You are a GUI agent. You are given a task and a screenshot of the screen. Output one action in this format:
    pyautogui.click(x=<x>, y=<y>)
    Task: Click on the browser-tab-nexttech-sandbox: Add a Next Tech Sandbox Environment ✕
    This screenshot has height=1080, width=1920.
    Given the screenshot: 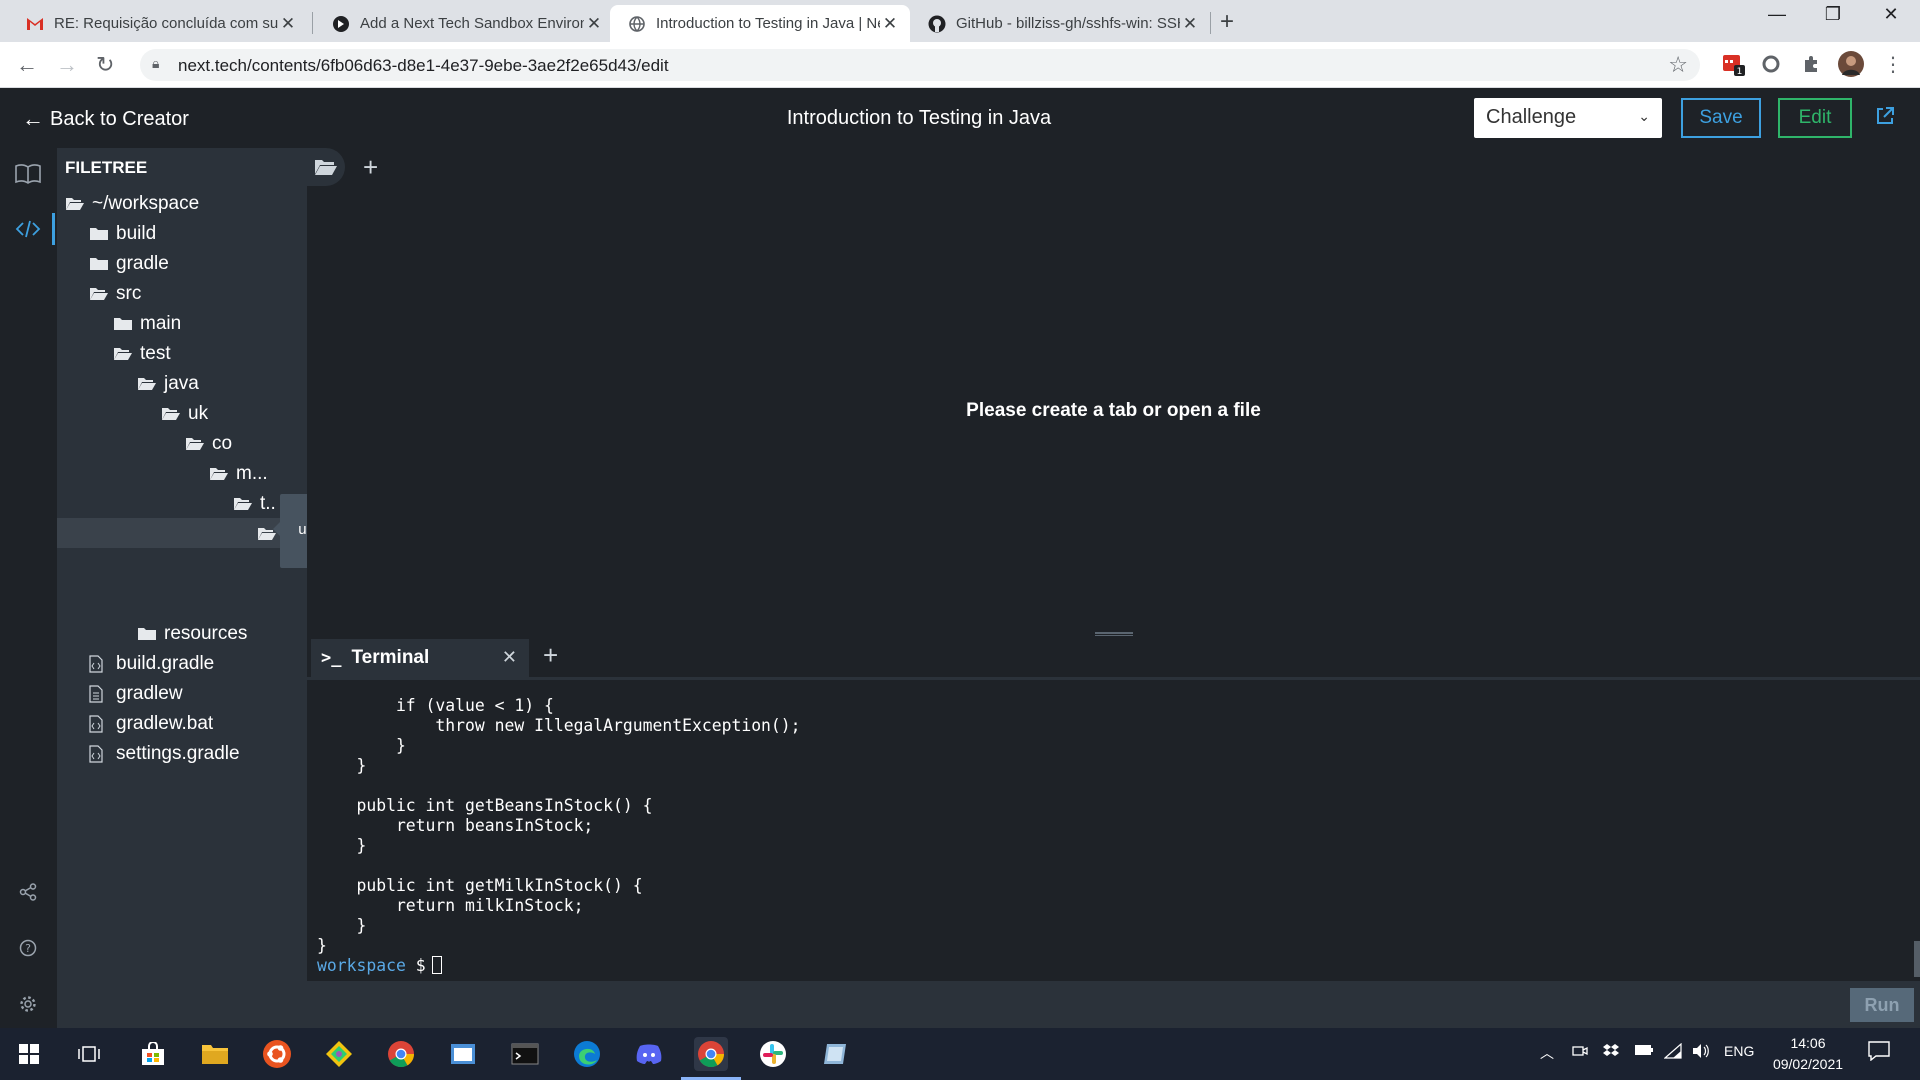 What is the action you would take?
    pyautogui.click(x=464, y=23)
    